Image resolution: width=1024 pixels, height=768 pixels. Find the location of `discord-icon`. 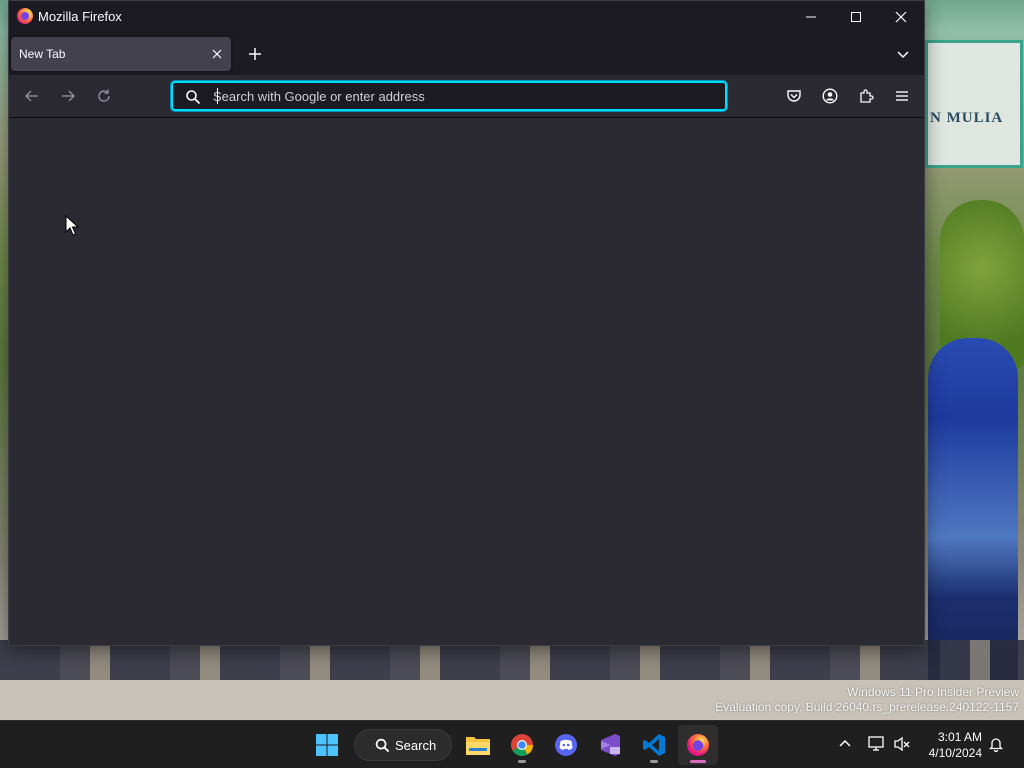

discord-icon is located at coordinates (566, 745).